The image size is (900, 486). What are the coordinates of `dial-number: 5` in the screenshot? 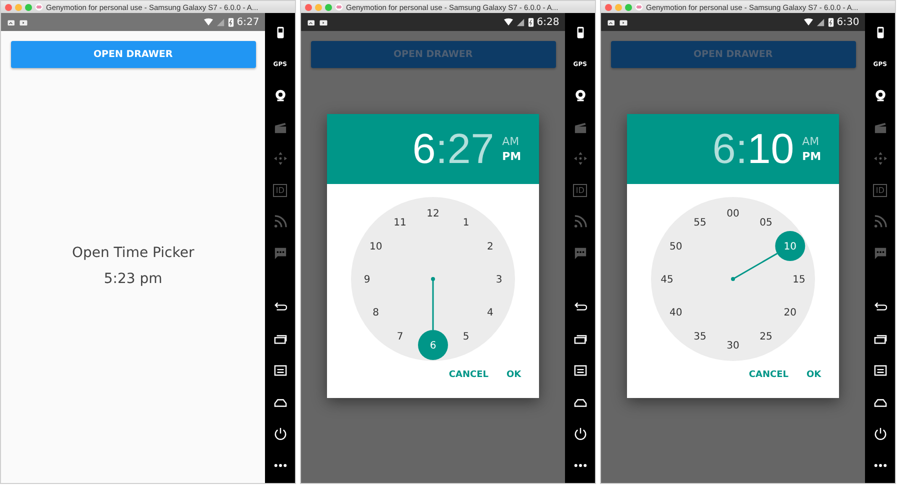 It's located at (466, 337).